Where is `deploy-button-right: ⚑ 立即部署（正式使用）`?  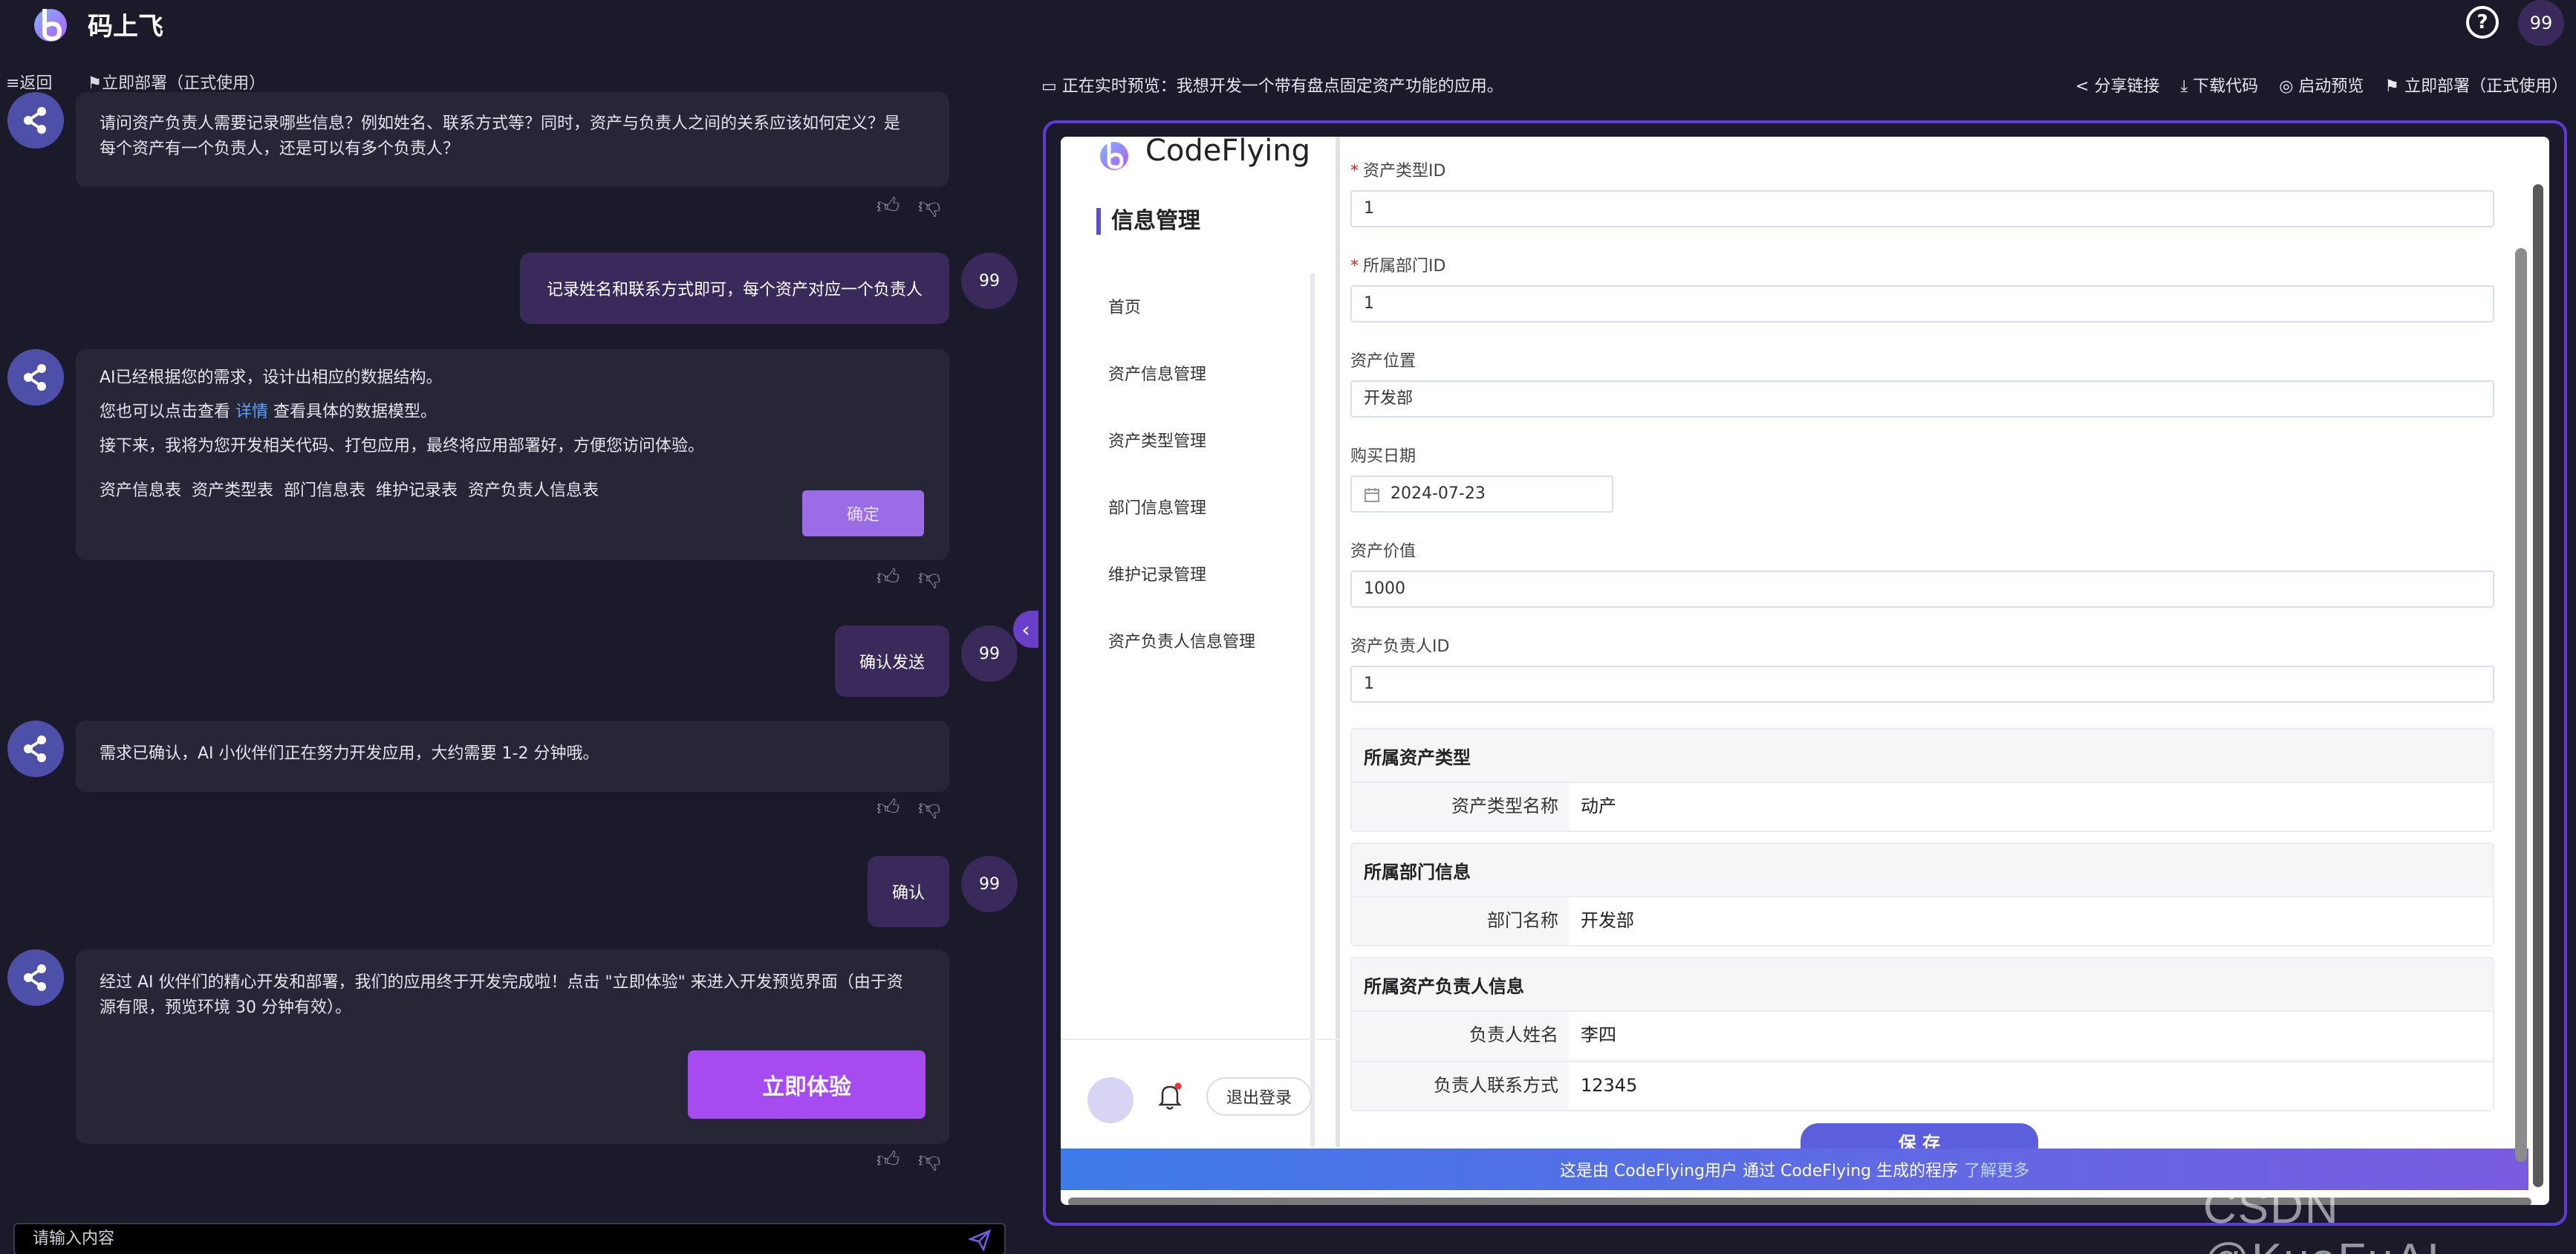
deploy-button-right: ⚑ 立即部署（正式使用） is located at coordinates (2476, 85).